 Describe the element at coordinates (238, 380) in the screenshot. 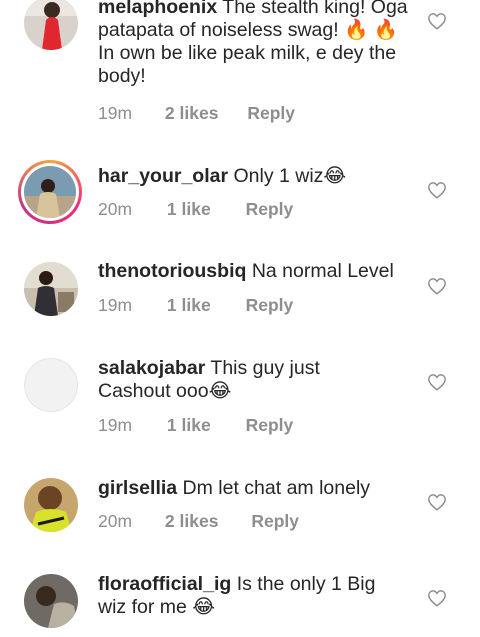

I see `comment-text: salakojabar This guy just Cashout ooo😂` at that location.